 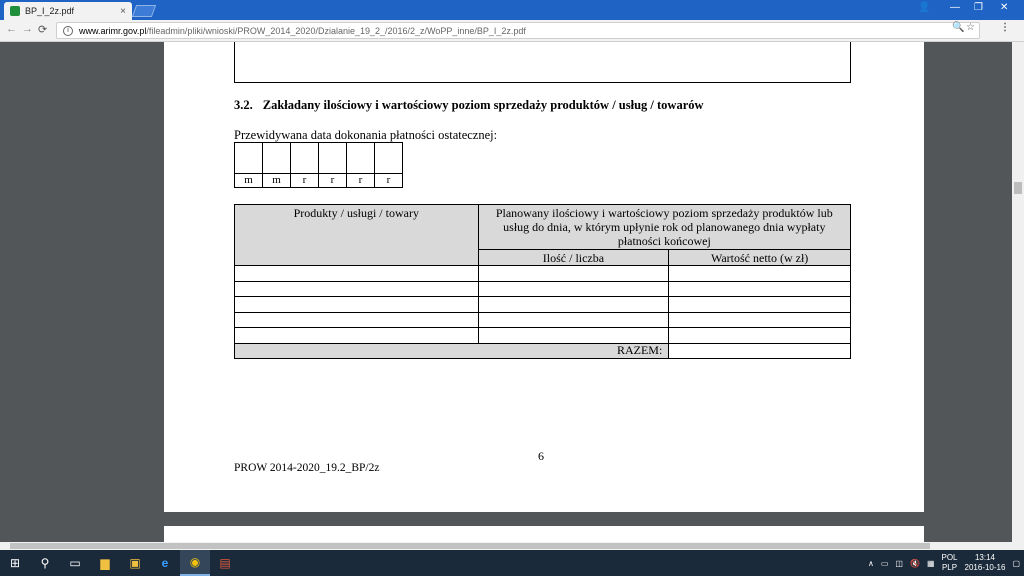 I want to click on language-indicator: POL PLP, so click(x=950, y=563).